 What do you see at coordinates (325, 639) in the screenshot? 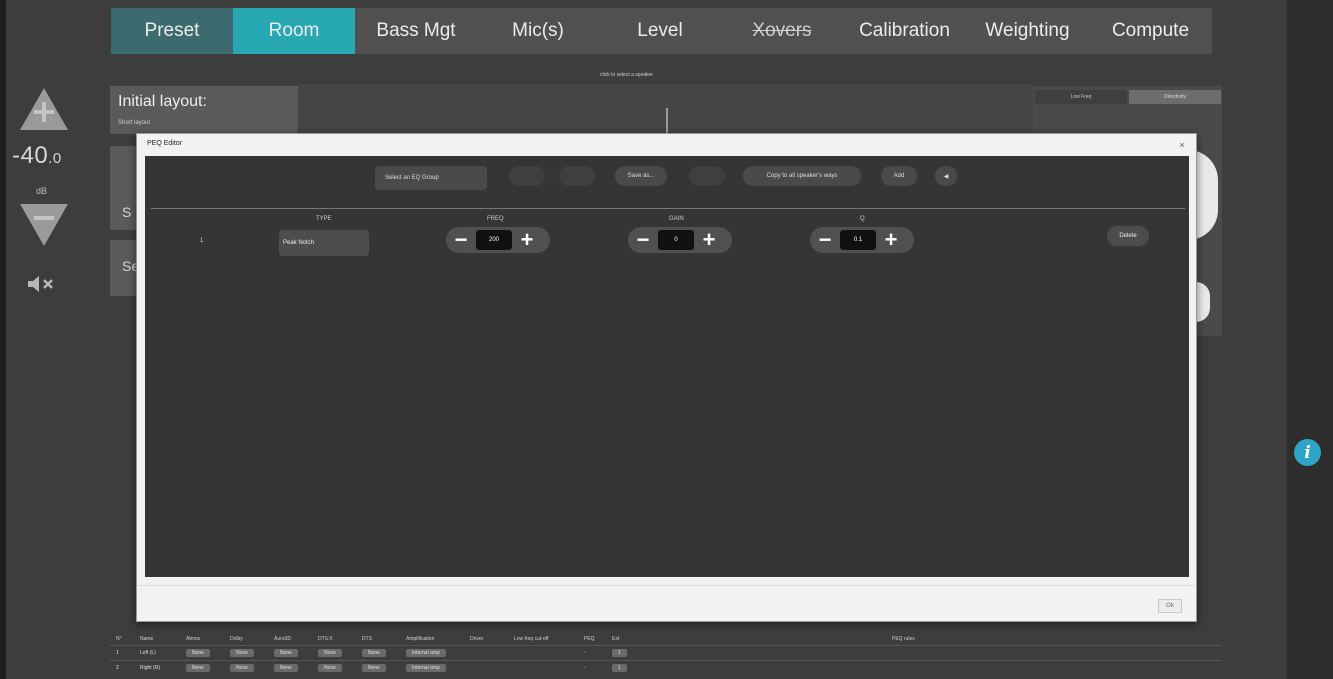
I see `column-header: DTS:X` at bounding box center [325, 639].